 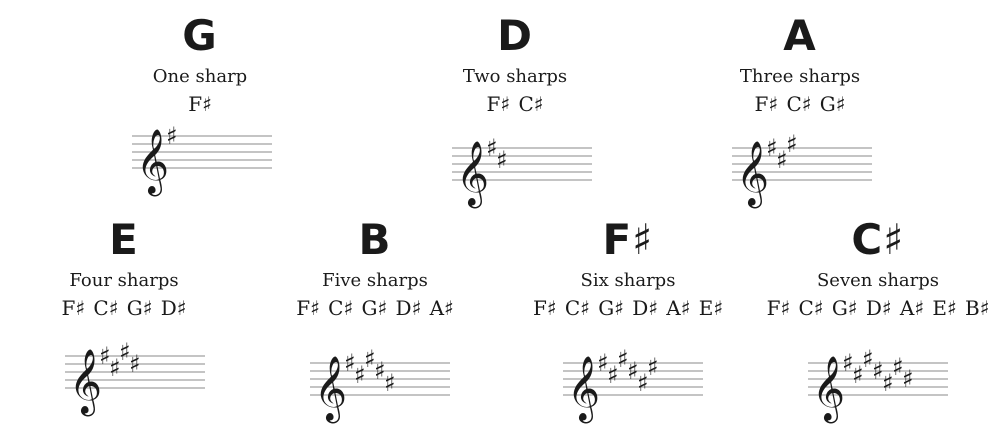 What do you see at coordinates (200, 104) in the screenshot?
I see `key-sharps-list: F♯` at bounding box center [200, 104].